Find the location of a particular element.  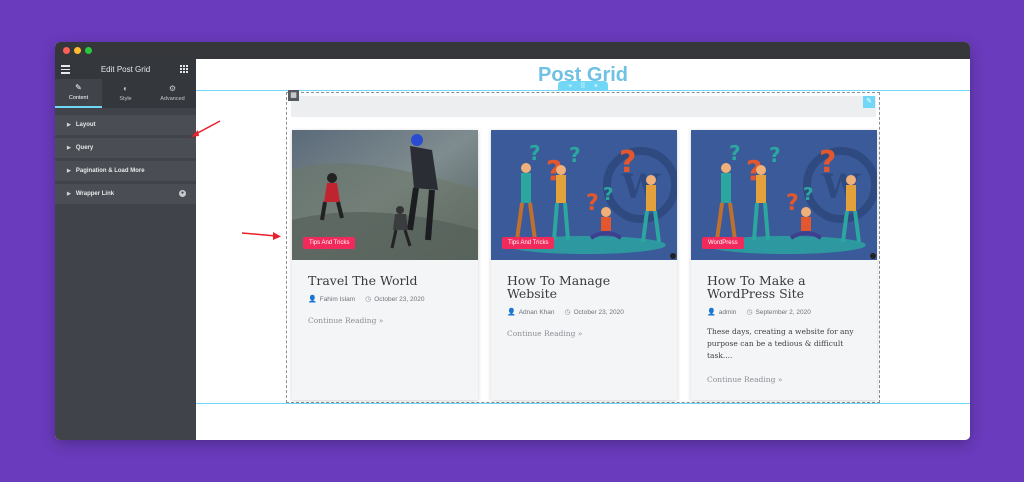

tab-label: Style is located at coordinates (125, 99).